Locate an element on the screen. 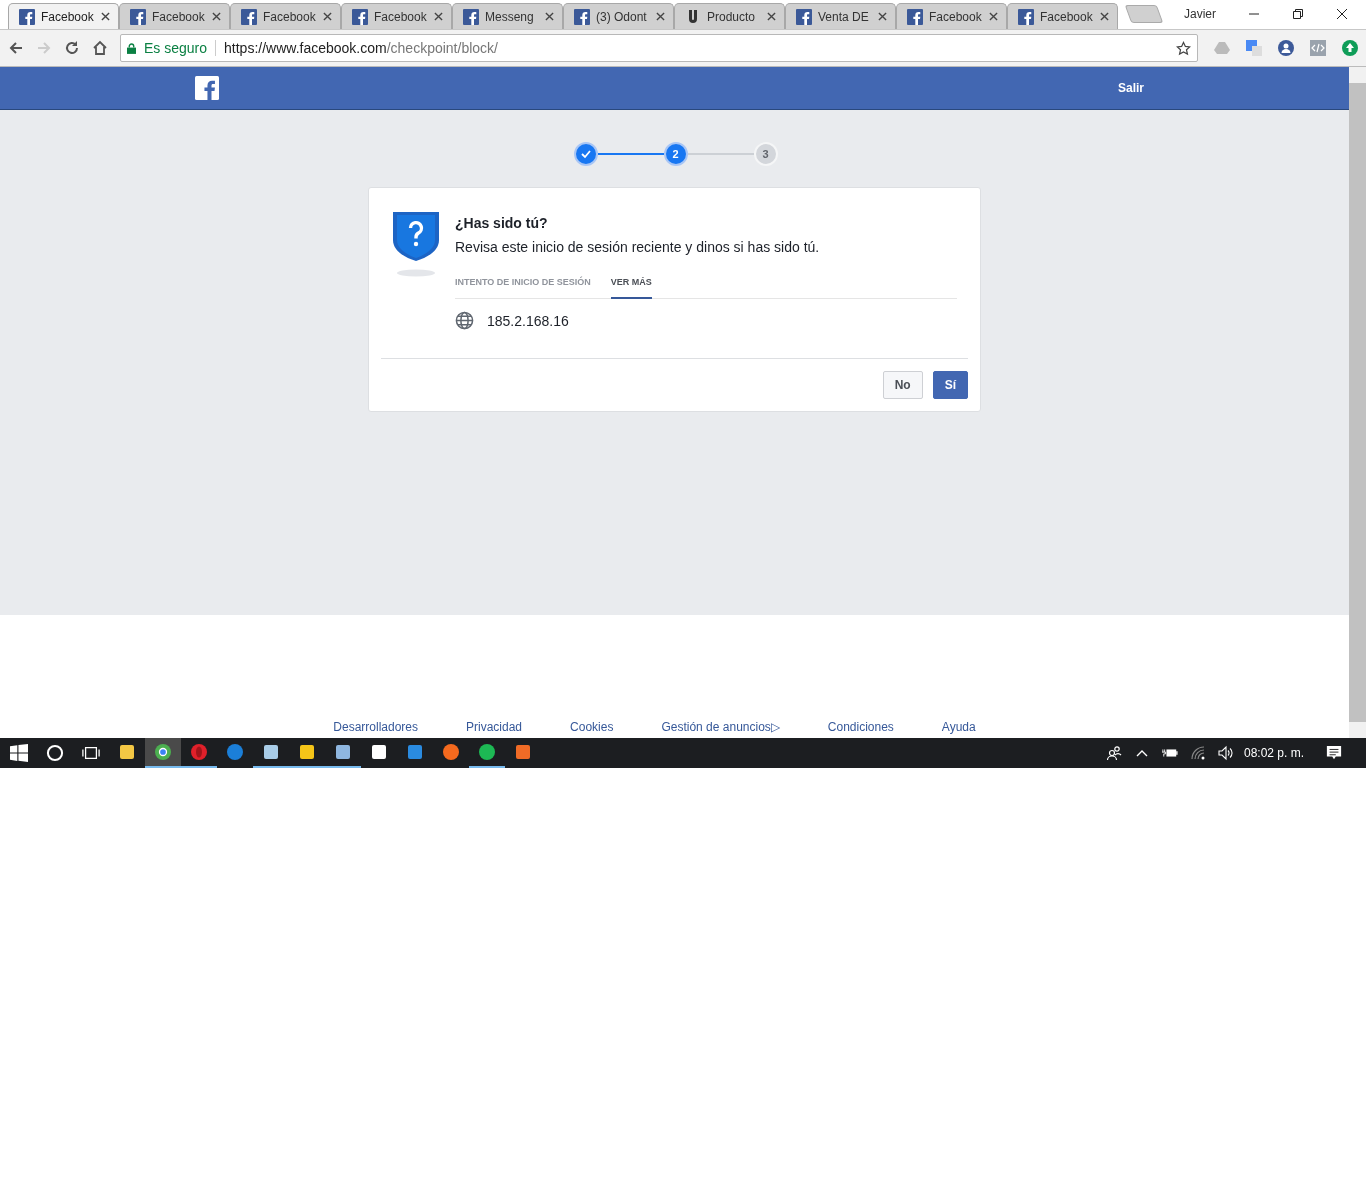 The width and height of the screenshot is (1366, 1196). shield-question-icon is located at coordinates (416, 244).